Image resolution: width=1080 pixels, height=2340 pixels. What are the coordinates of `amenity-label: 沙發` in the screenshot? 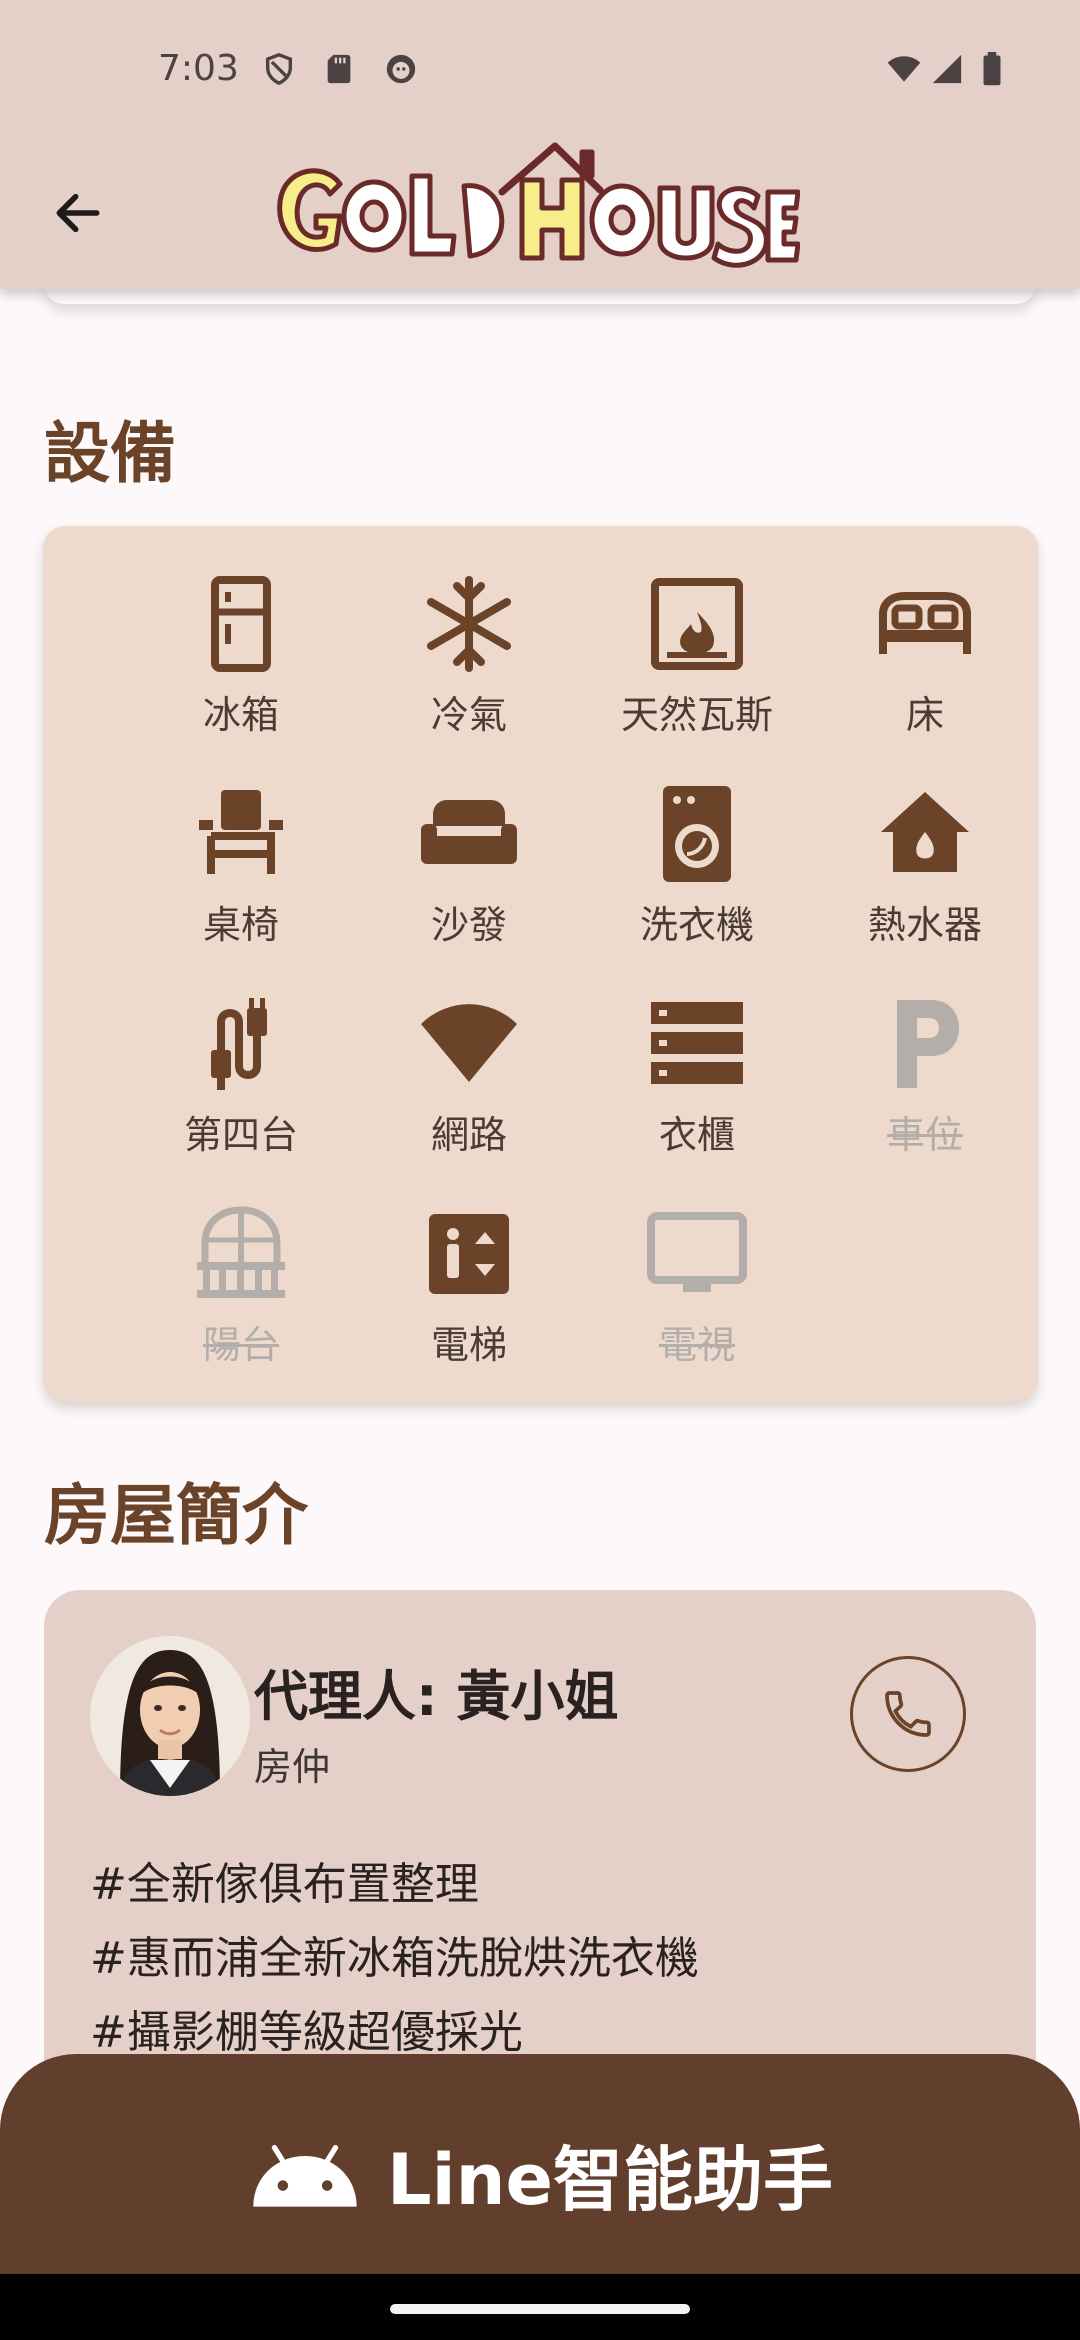 It's located at (468, 925).